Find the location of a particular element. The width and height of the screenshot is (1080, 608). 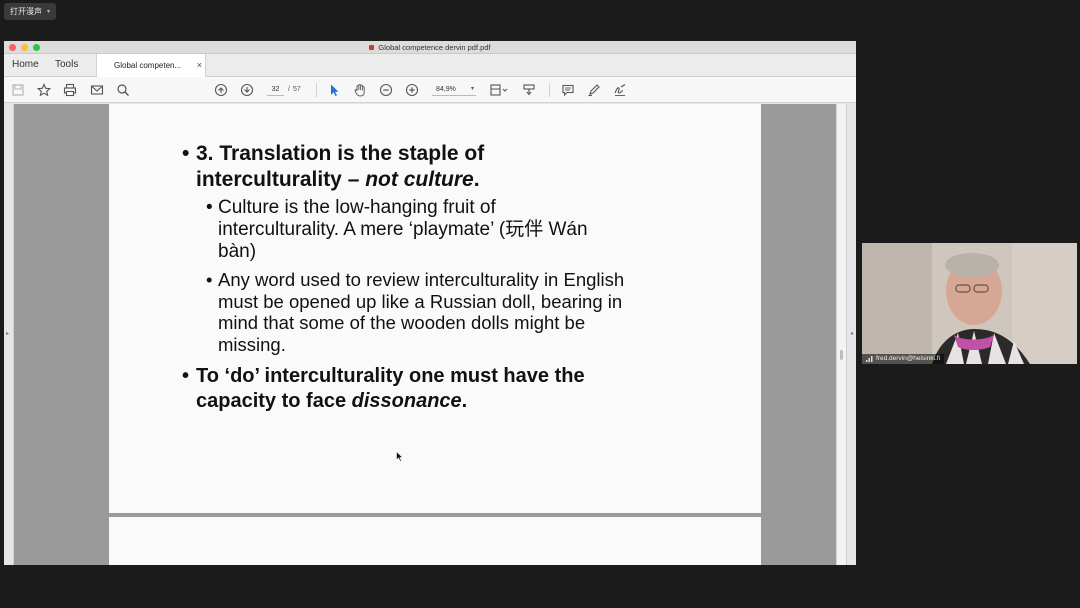

close-tab-icon: × is located at coordinates (199, 65).